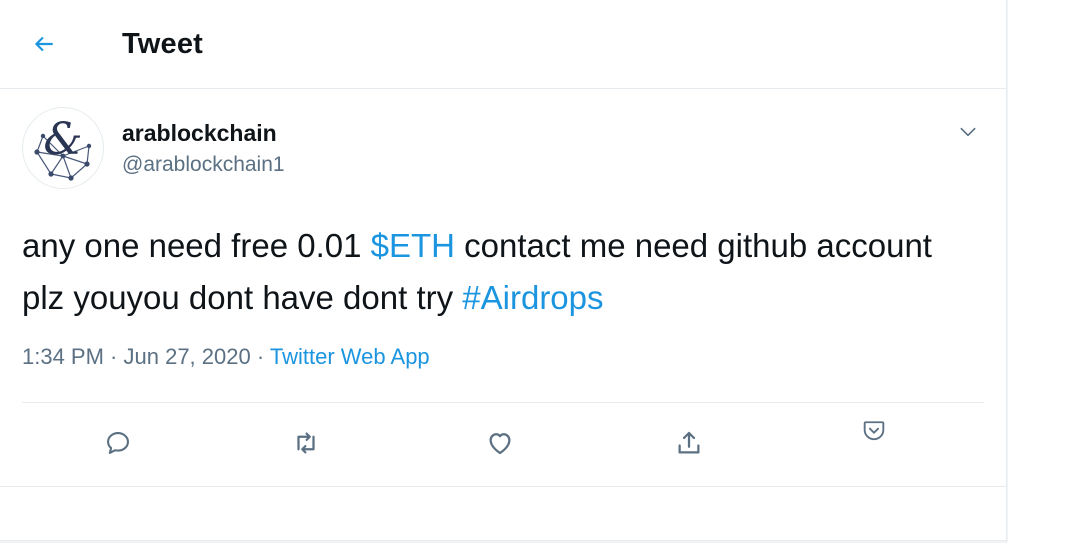 Image resolution: width=1080 pixels, height=543 pixels. Describe the element at coordinates (187, 356) in the screenshot. I see `tweet-date: Jun 27, 2020` at that location.